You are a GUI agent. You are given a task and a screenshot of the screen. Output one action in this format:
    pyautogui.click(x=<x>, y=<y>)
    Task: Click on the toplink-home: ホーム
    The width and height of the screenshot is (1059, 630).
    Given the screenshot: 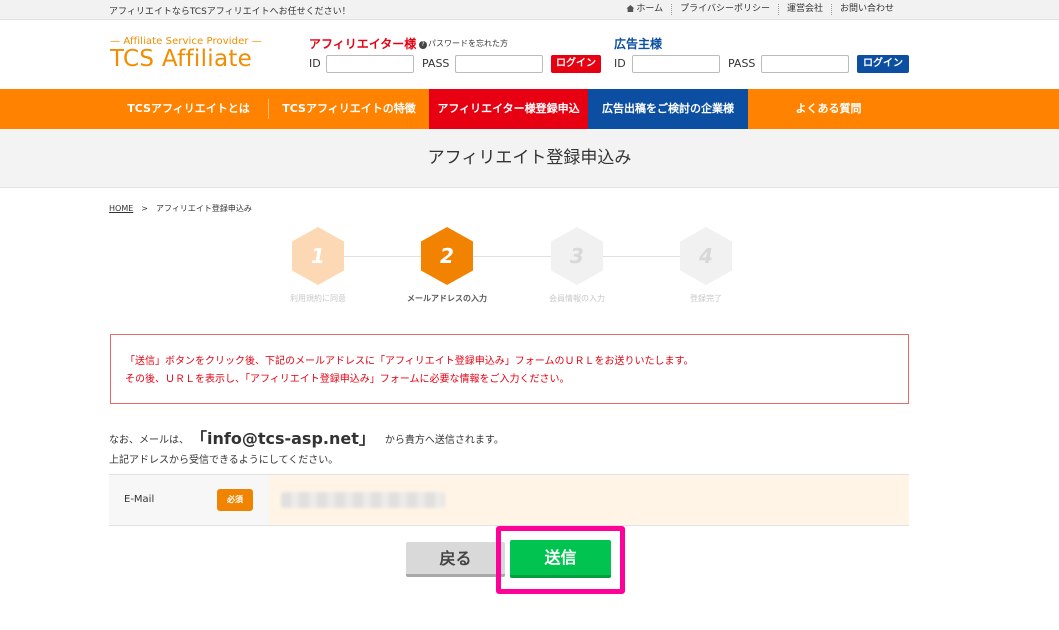 What is the action you would take?
    pyautogui.click(x=644, y=9)
    